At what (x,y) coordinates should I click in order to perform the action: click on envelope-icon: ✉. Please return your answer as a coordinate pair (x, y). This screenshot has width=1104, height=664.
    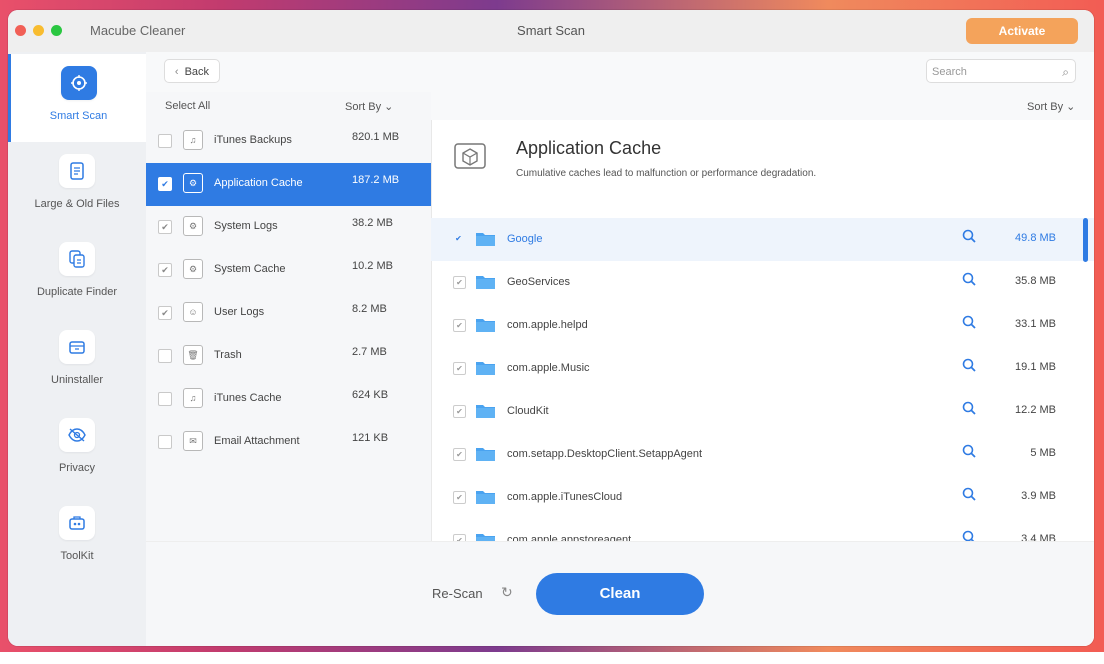
    Looking at the image, I should click on (193, 441).